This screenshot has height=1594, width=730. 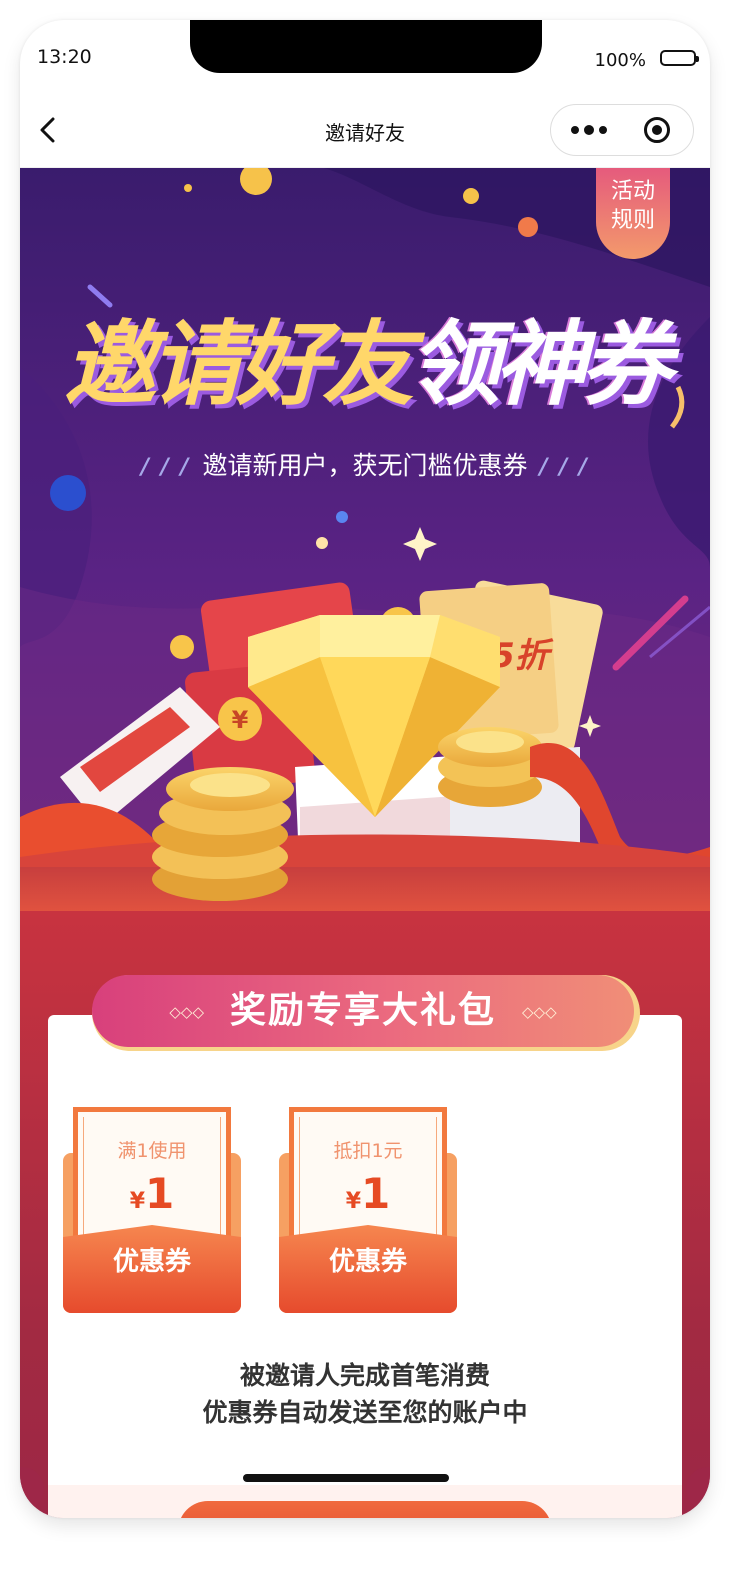 What do you see at coordinates (622, 130) in the screenshot?
I see `mini-program-capsule` at bounding box center [622, 130].